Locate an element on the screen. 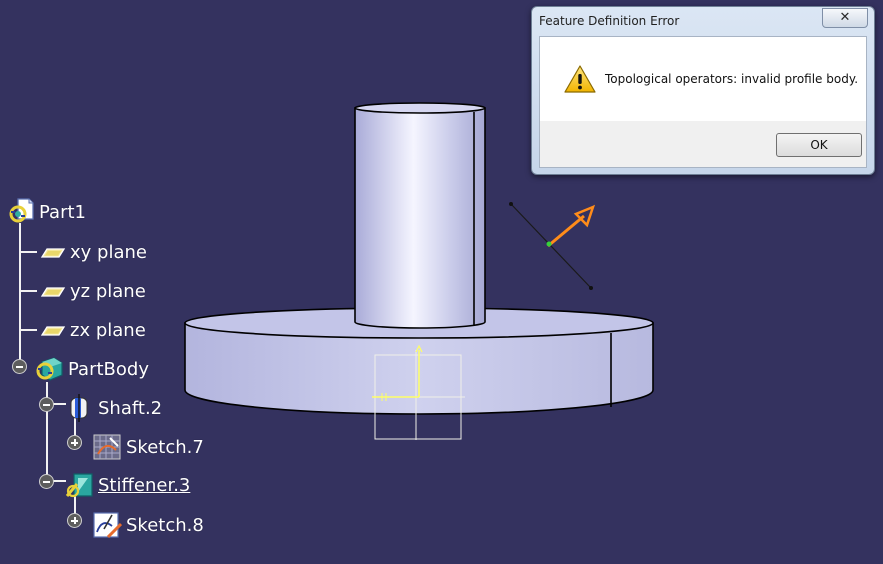 This screenshot has width=883, height=564. tree-label: Sketch.7 is located at coordinates (165, 447).